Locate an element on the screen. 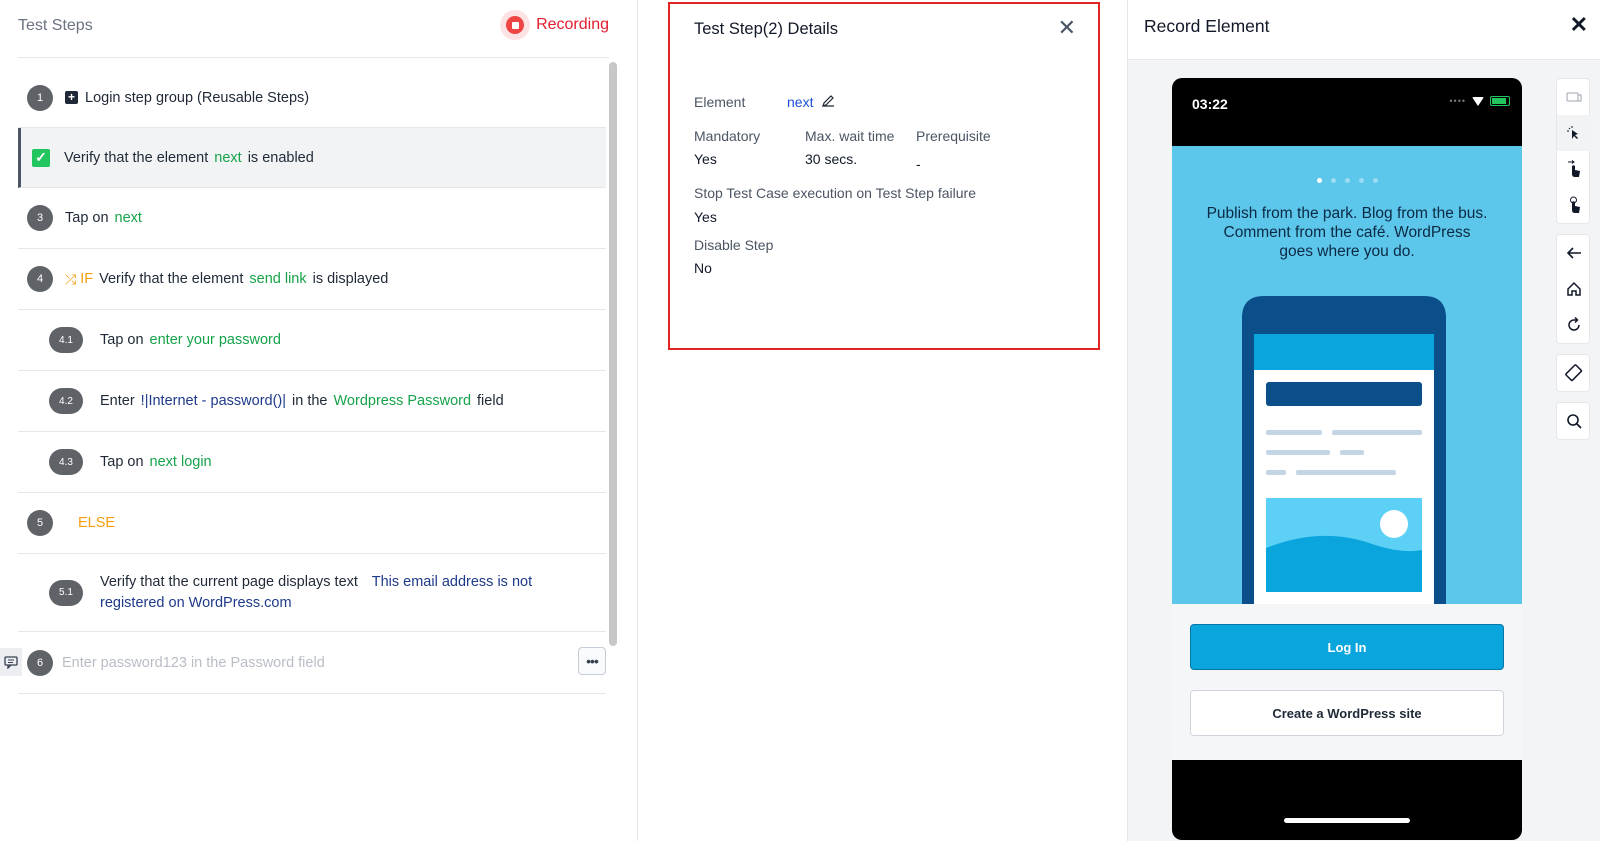 This screenshot has height=841, width=1600. checkbox-checked-icon: ✓ is located at coordinates (41, 157).